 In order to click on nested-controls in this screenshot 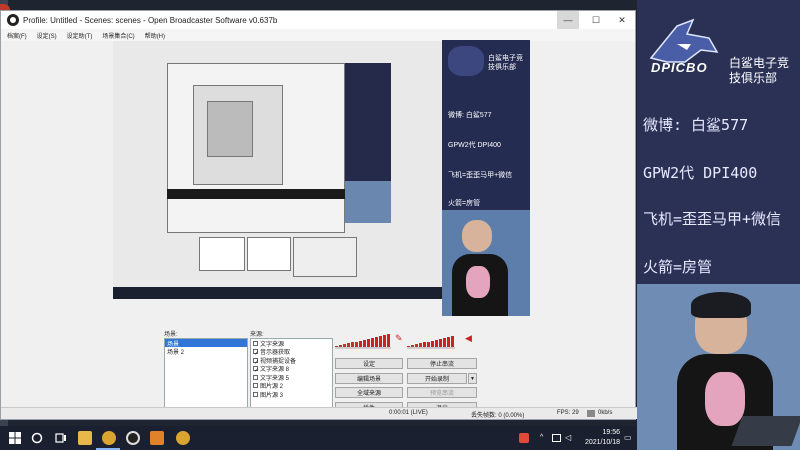, I will do `click(325, 257)`.